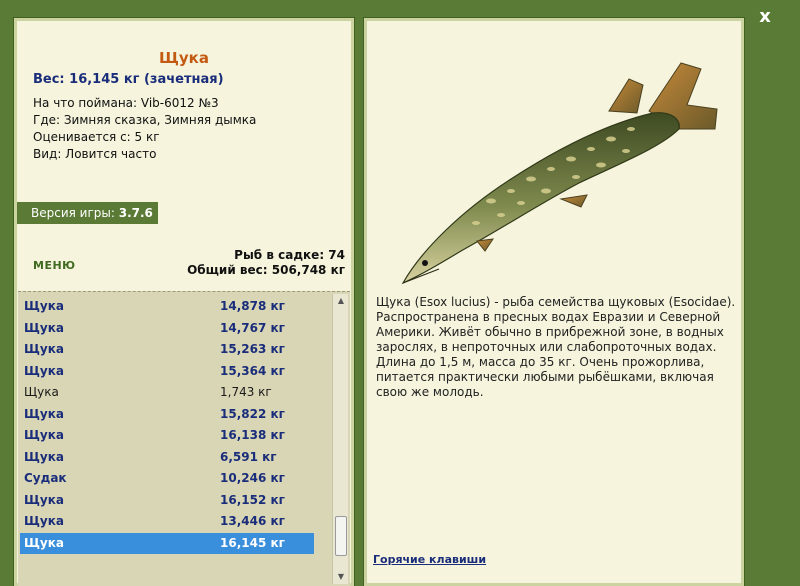 This screenshot has width=800, height=586. I want to click on list-item-weight: 1,743 кг, so click(246, 392).